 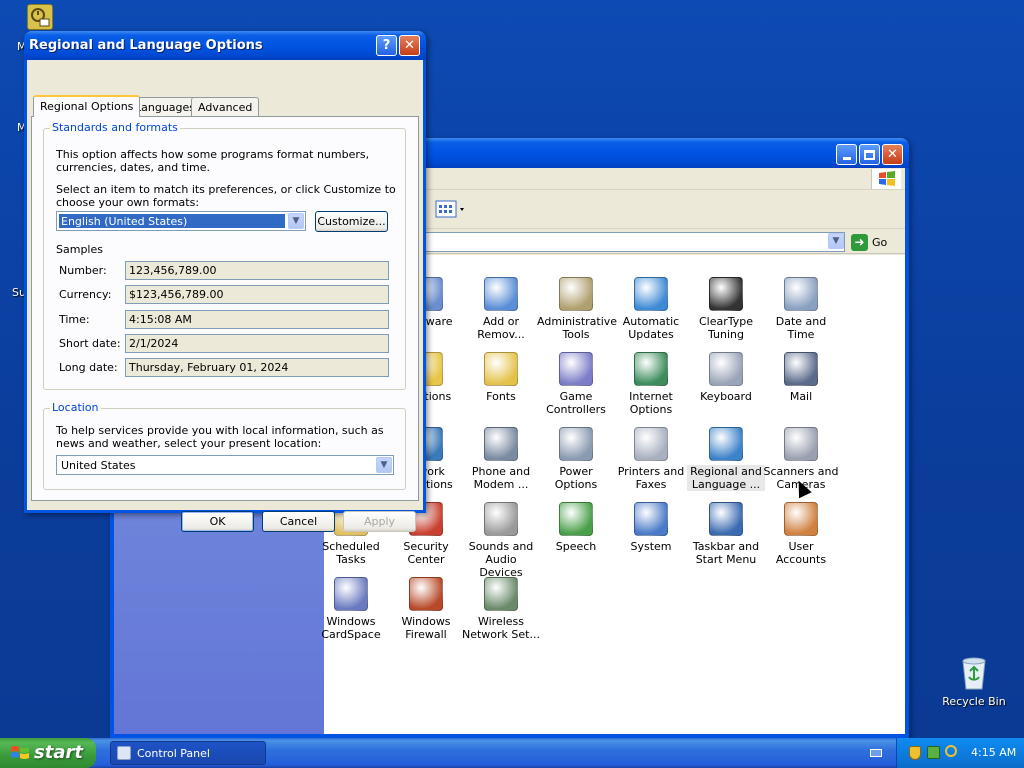 What do you see at coordinates (40, 17) in the screenshot?
I see `desktop-icon-partial` at bounding box center [40, 17].